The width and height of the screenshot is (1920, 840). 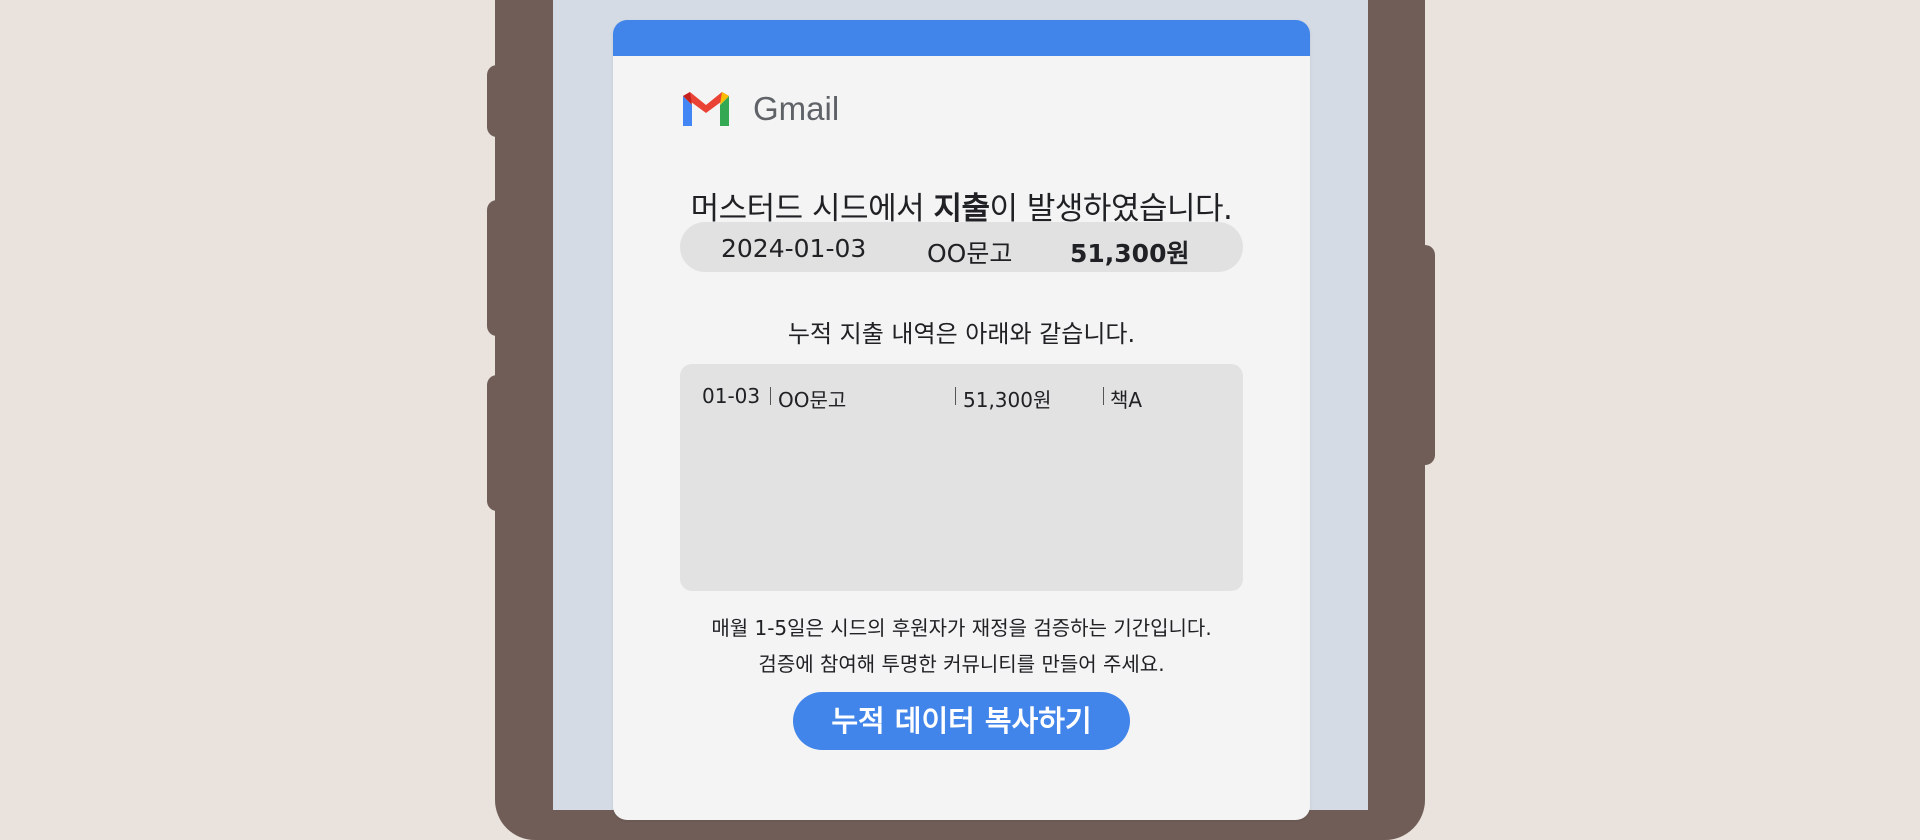 I want to click on transaction-vendor: OO문고, so click(x=970, y=253).